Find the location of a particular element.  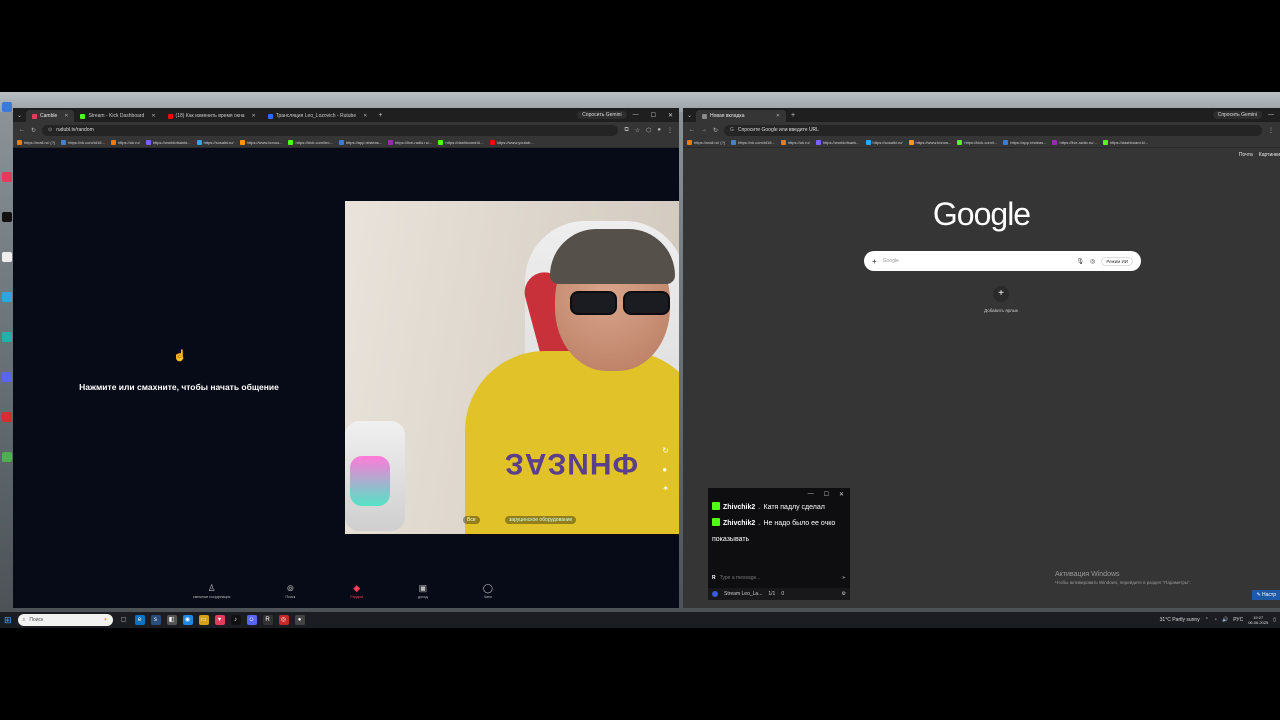

maximize-icon: ☐ is located at coordinates (653, 115).